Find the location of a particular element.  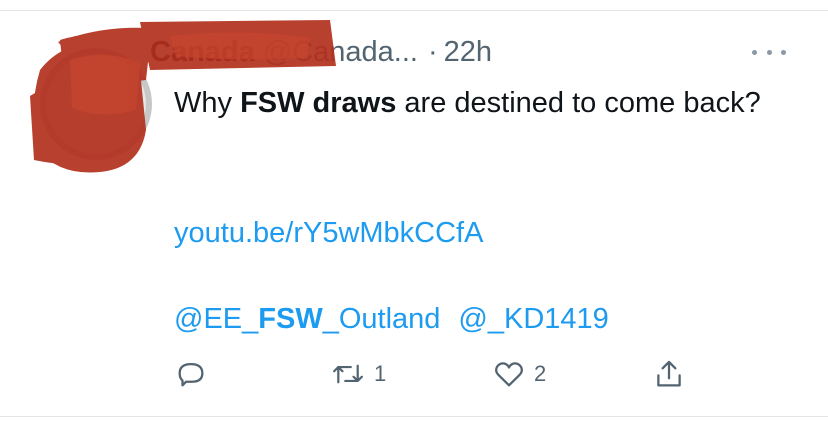

mentions: @EE_FSW_Outland @_KD1419 is located at coordinates (391, 319).